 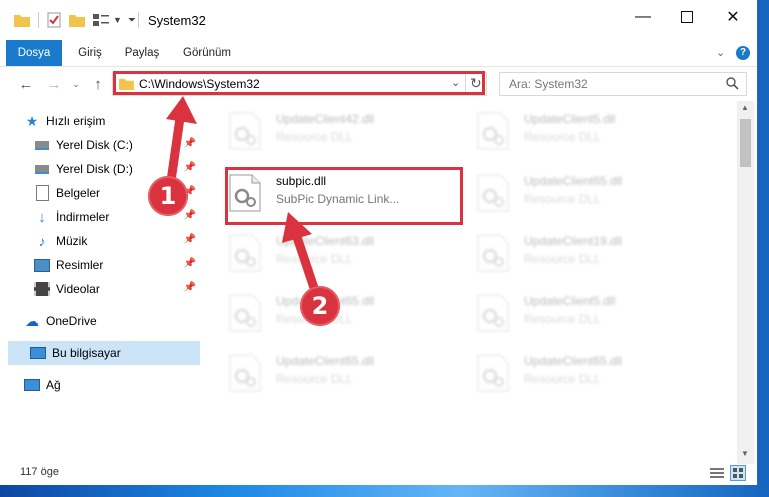 What do you see at coordinates (181, 110) in the screenshot?
I see `arrow-1-head` at bounding box center [181, 110].